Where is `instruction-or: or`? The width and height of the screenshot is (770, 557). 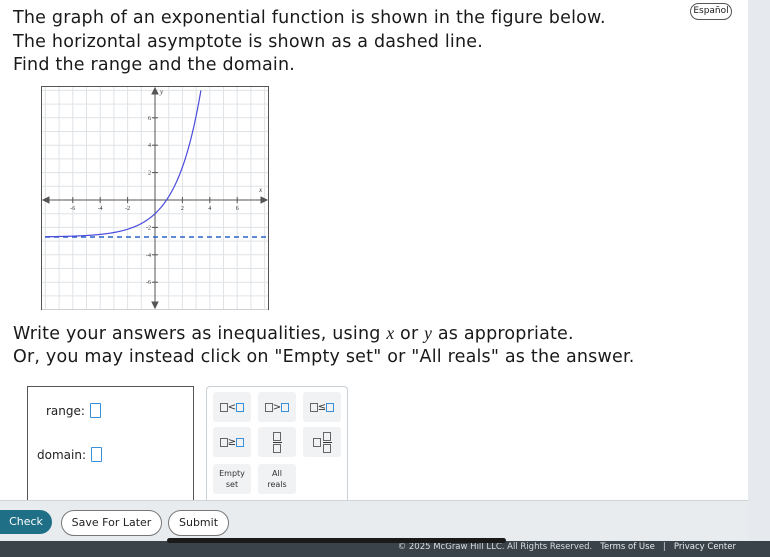
instruction-or: or is located at coordinates (409, 334).